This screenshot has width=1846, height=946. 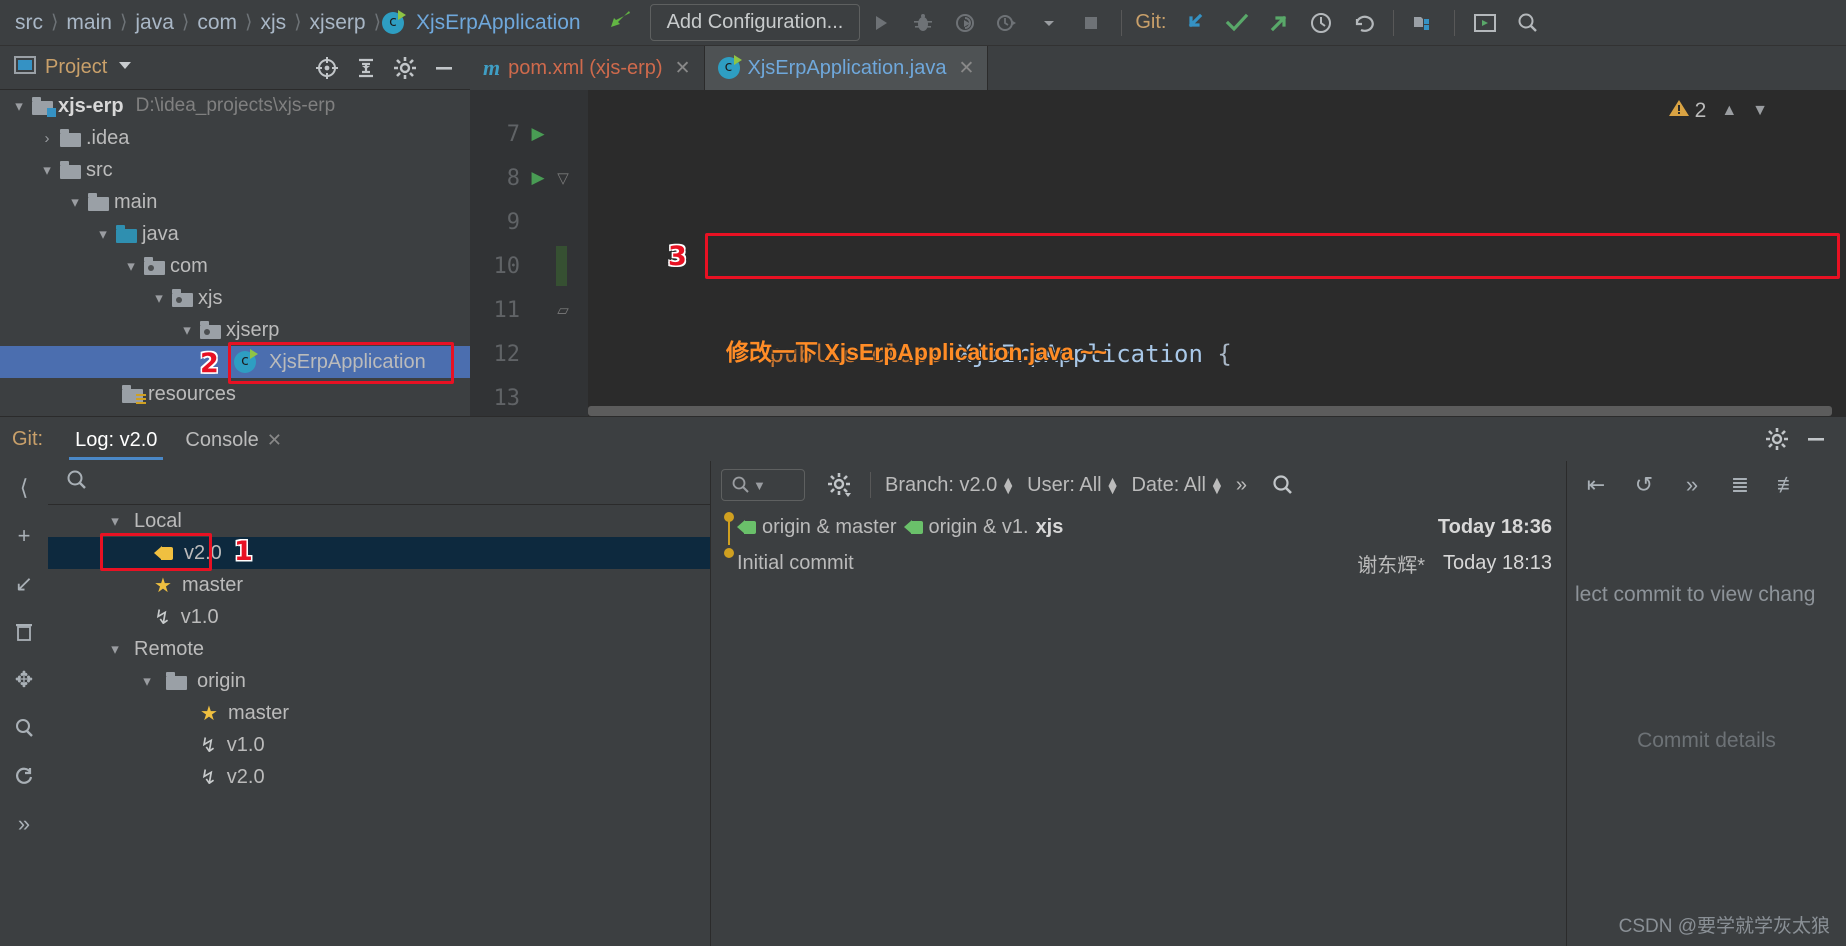 What do you see at coordinates (966, 527) in the screenshot?
I see `commit-tag-origin-v1: origin & v1.` at bounding box center [966, 527].